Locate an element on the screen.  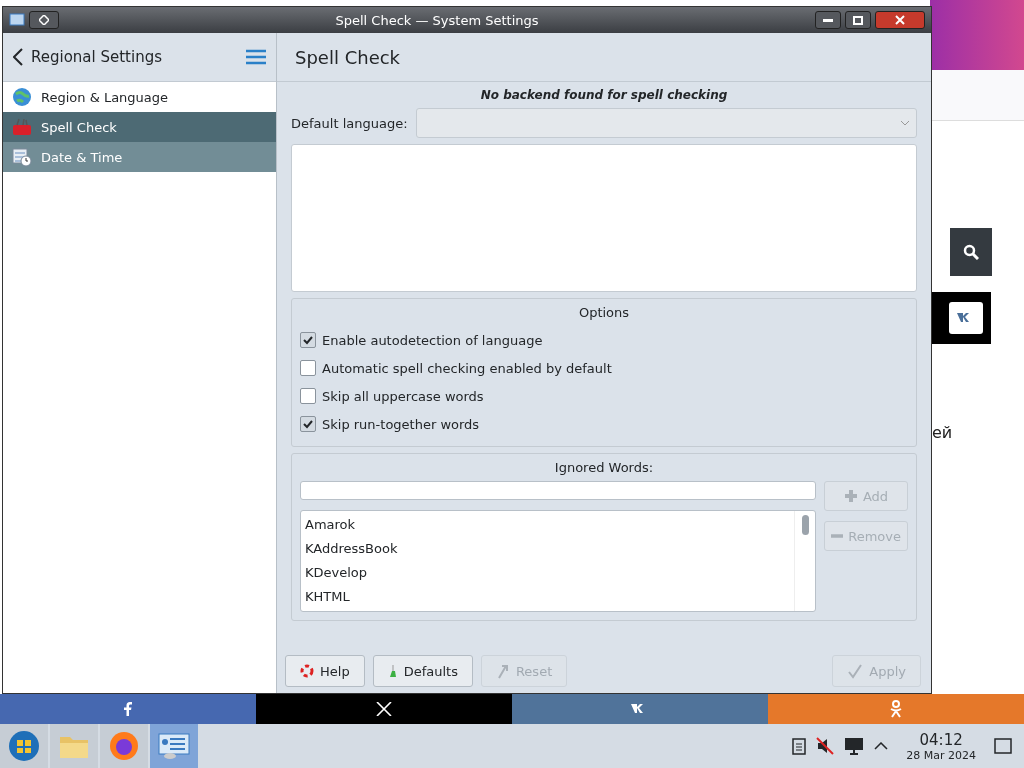
checkbox-option: Automatic spell checking enabled by default is located at coordinates (604, 368).